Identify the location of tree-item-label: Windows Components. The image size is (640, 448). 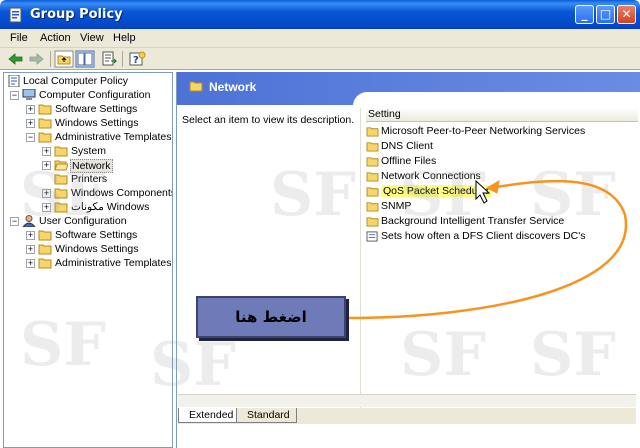
(122, 193).